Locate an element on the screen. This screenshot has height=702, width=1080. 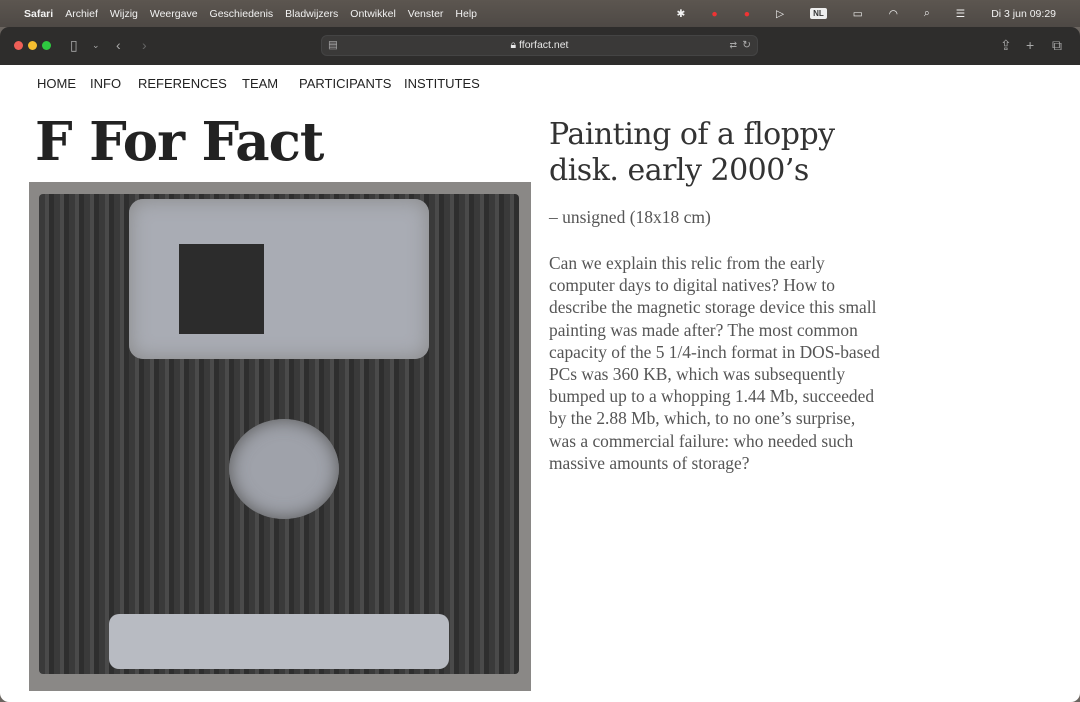
search-icon: ⌕ is located at coordinates (927, 13).